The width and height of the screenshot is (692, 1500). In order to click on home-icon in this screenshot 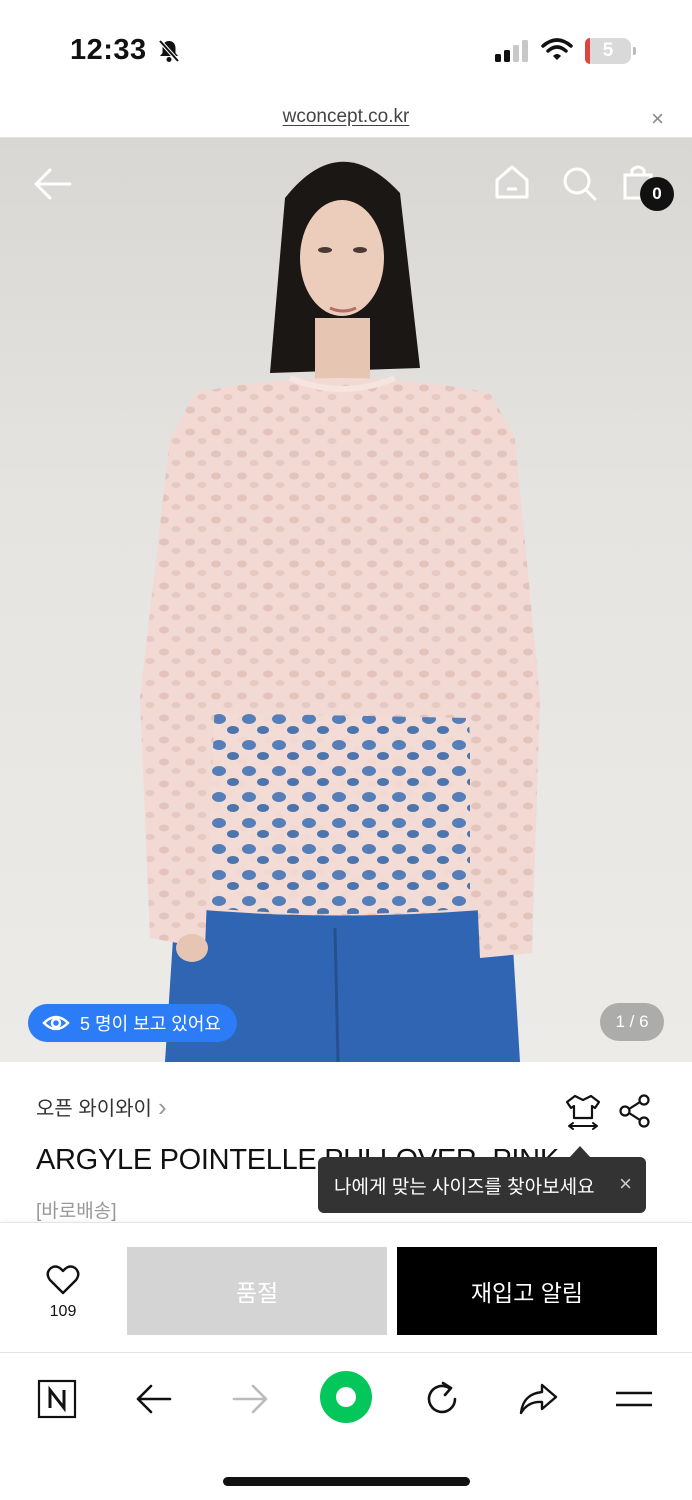, I will do `click(512, 182)`.